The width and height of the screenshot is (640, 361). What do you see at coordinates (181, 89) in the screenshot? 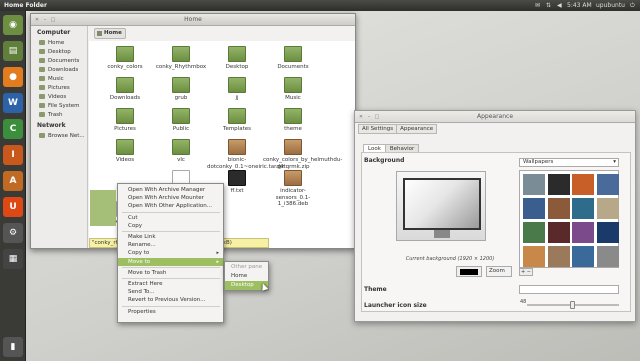
I see `file-item: grub` at bounding box center [181, 89].